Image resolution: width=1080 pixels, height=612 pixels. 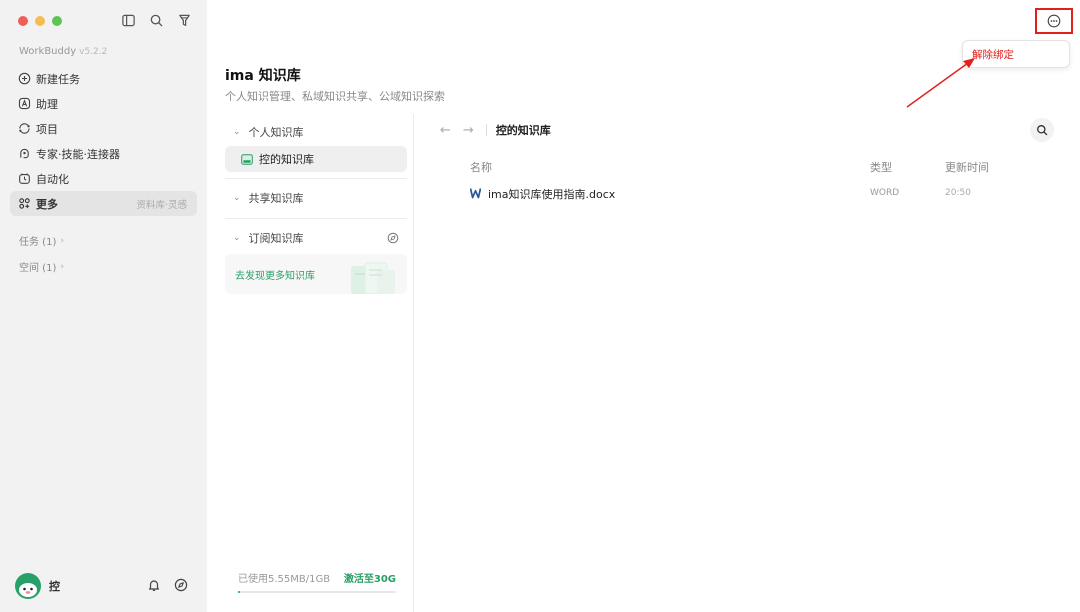 I want to click on sidebar-item-assistant: 助理, so click(x=103, y=103).